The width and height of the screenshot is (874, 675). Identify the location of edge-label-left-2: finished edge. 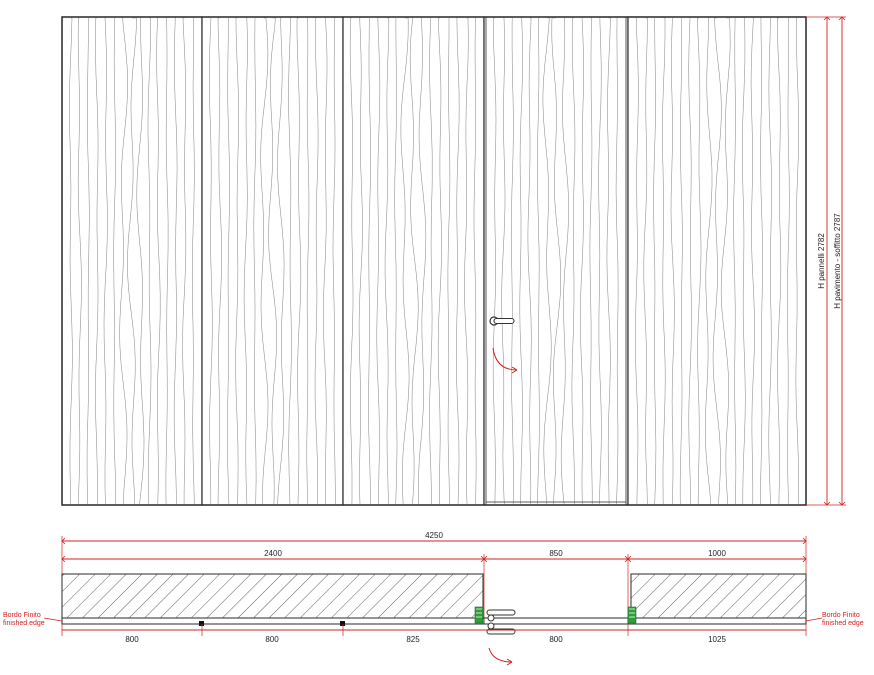
(24, 623).